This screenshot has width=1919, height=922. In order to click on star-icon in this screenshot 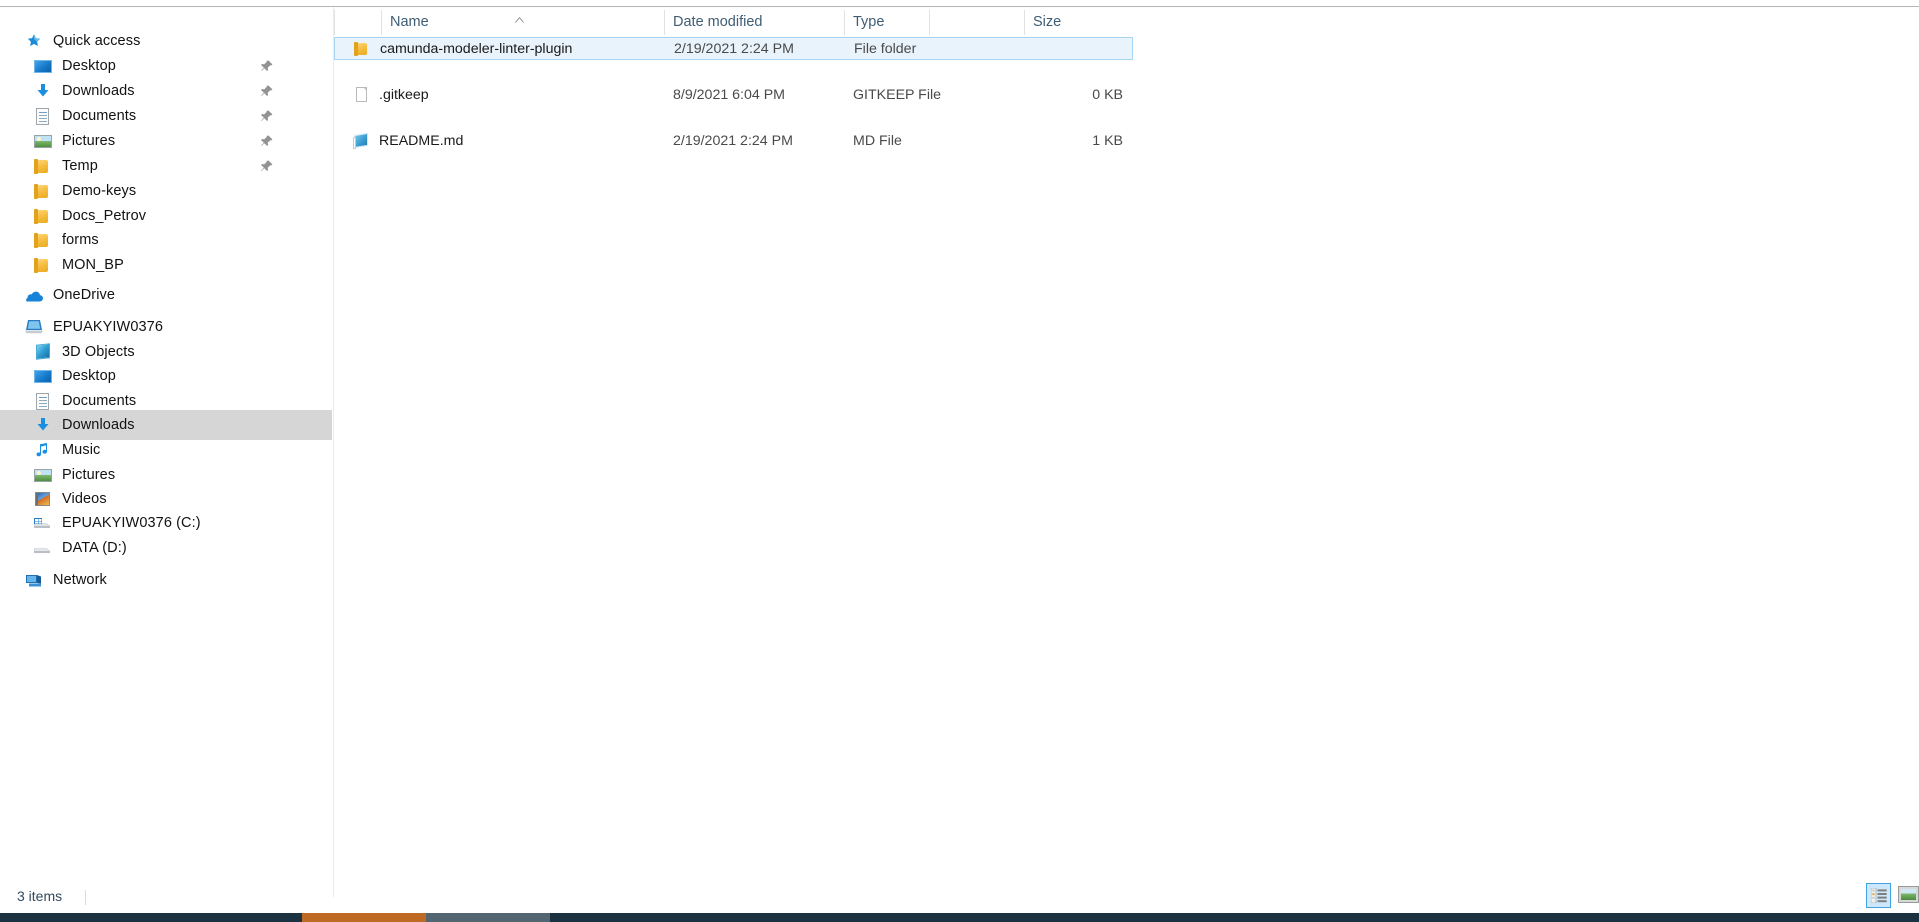, I will do `click(34, 41)`.